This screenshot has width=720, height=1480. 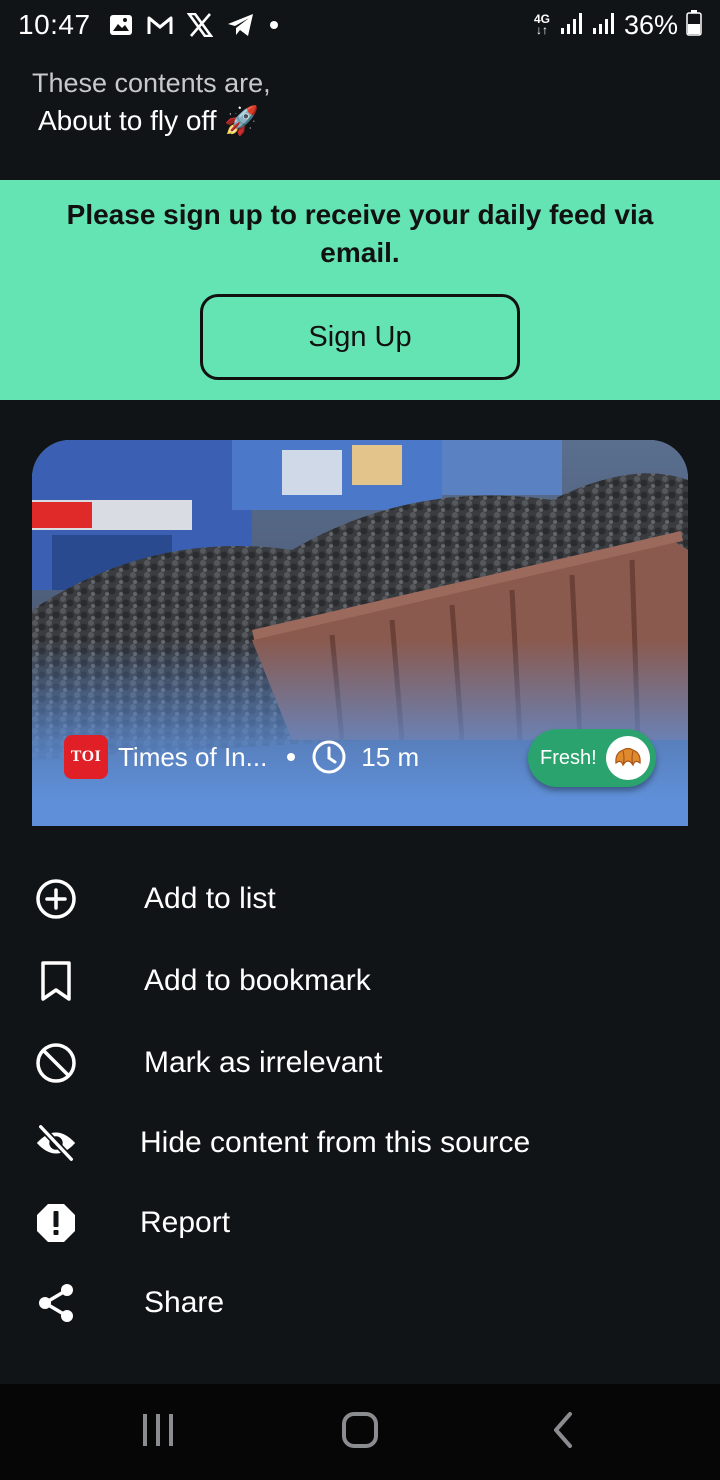 I want to click on menu-label-add-to-bookmark: Add to bookmark, so click(x=257, y=980).